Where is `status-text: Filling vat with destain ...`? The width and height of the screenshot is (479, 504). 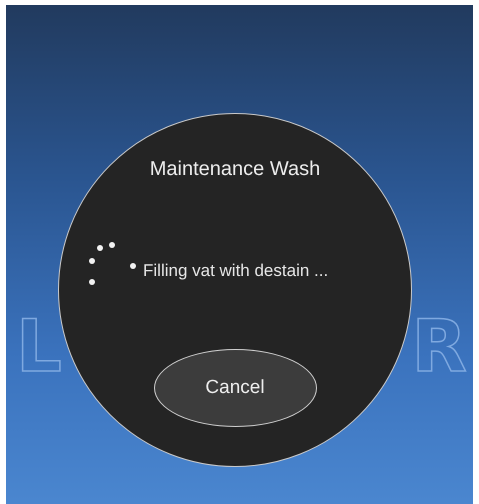
status-text: Filling vat with destain ... is located at coordinates (235, 271).